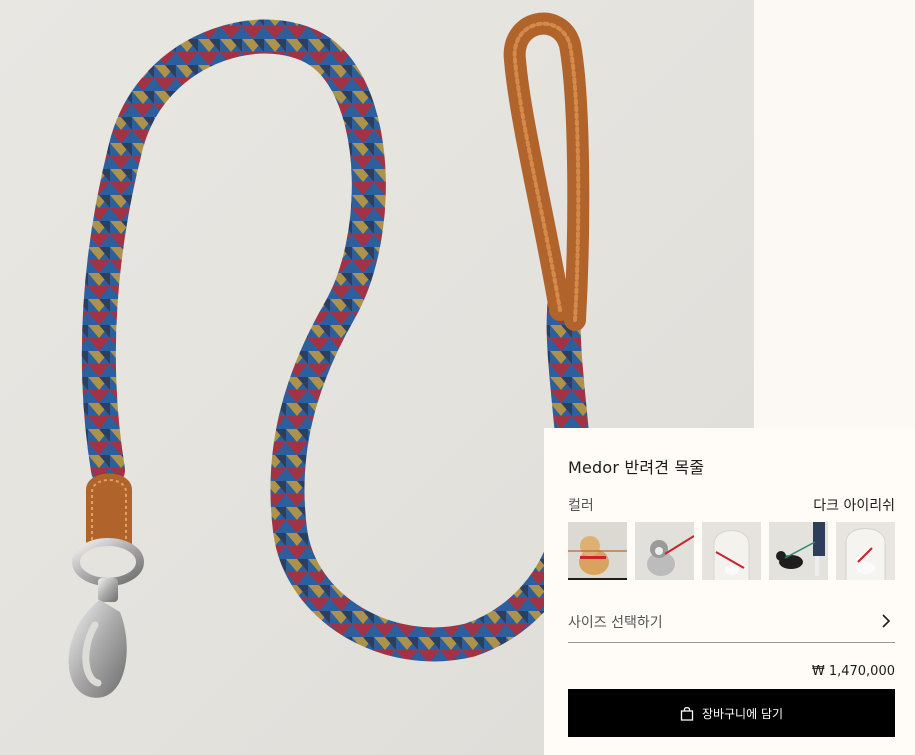  I want to click on product-price: ₩ 1,470,000, so click(853, 671).